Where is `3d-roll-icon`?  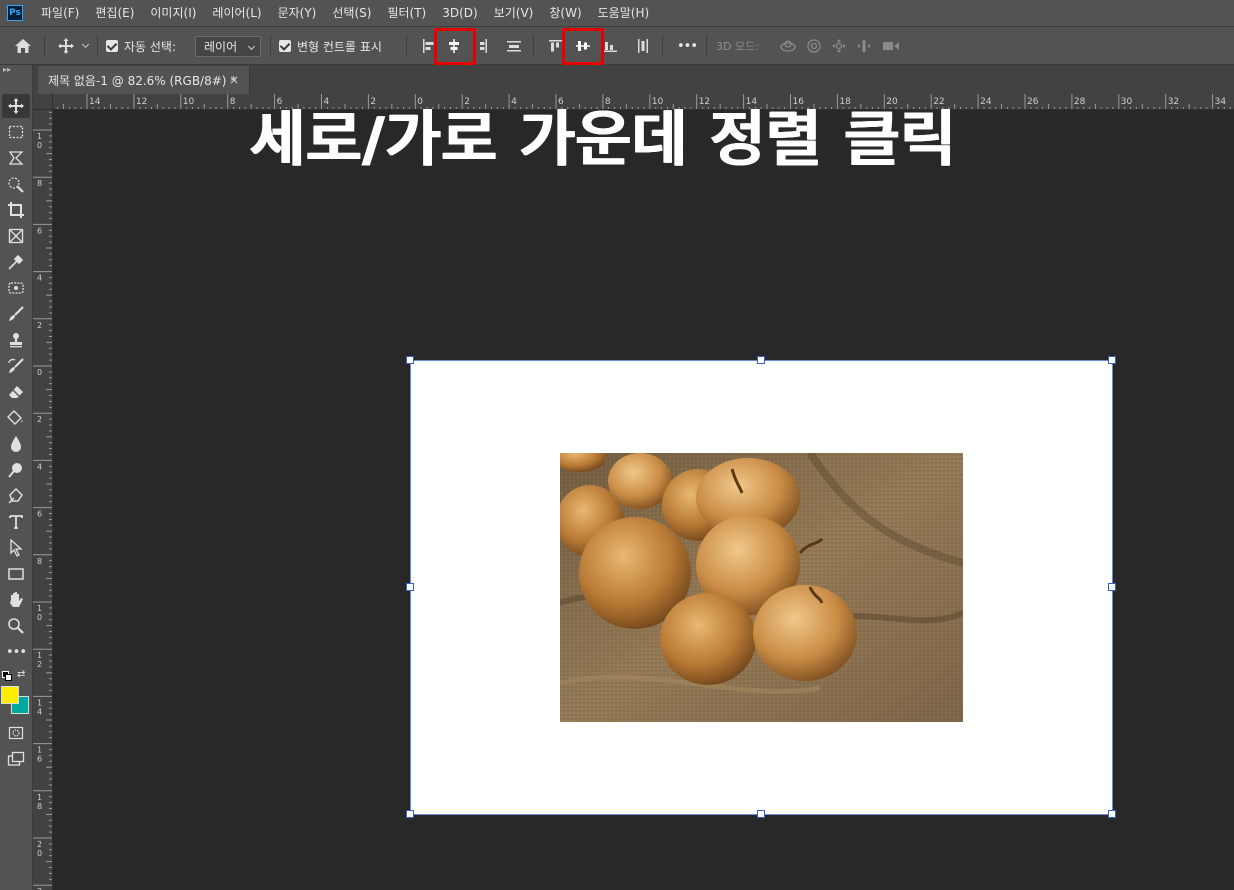 3d-roll-icon is located at coordinates (814, 46).